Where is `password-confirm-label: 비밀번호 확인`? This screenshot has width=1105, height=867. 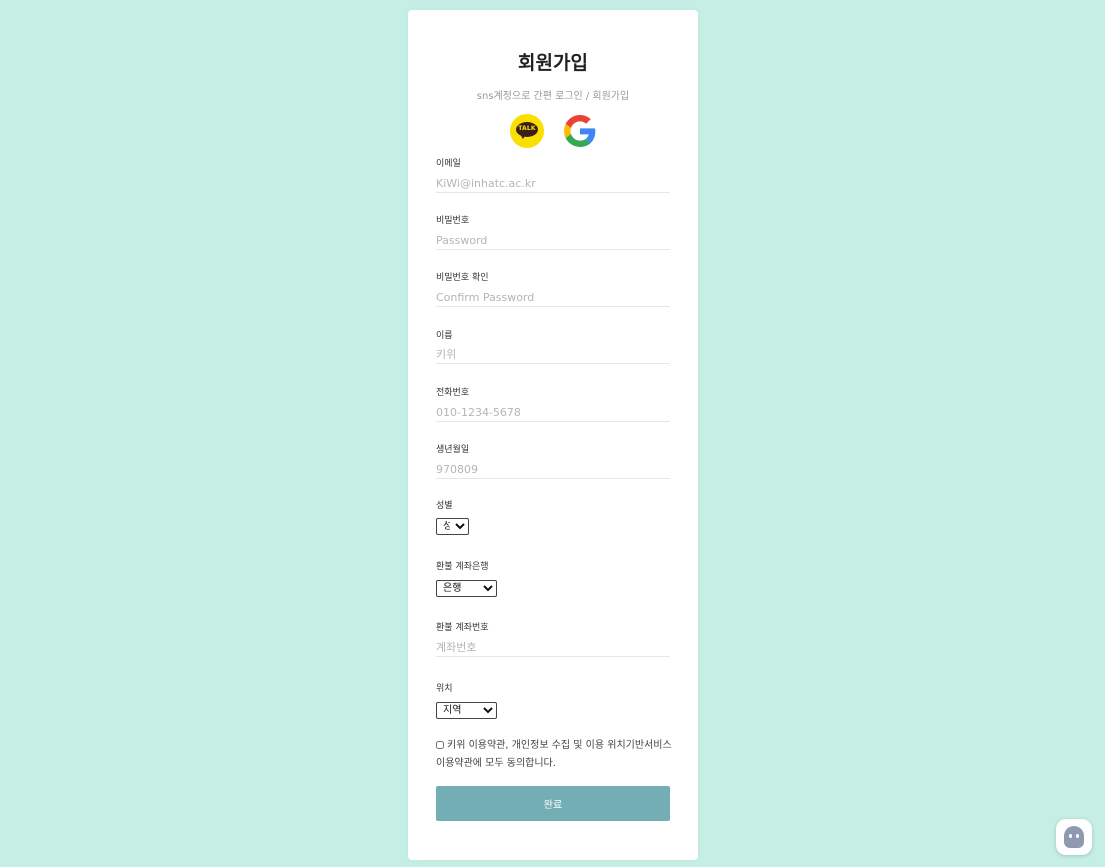
password-confirm-label: 비밀번호 확인 is located at coordinates (462, 278).